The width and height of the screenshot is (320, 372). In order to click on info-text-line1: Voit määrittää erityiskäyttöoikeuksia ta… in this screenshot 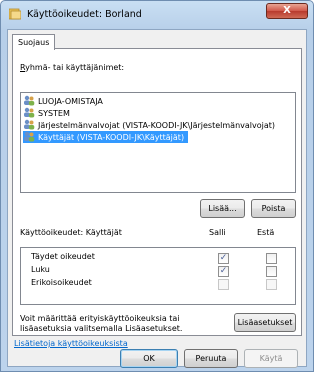, I will do `click(100, 318)`.